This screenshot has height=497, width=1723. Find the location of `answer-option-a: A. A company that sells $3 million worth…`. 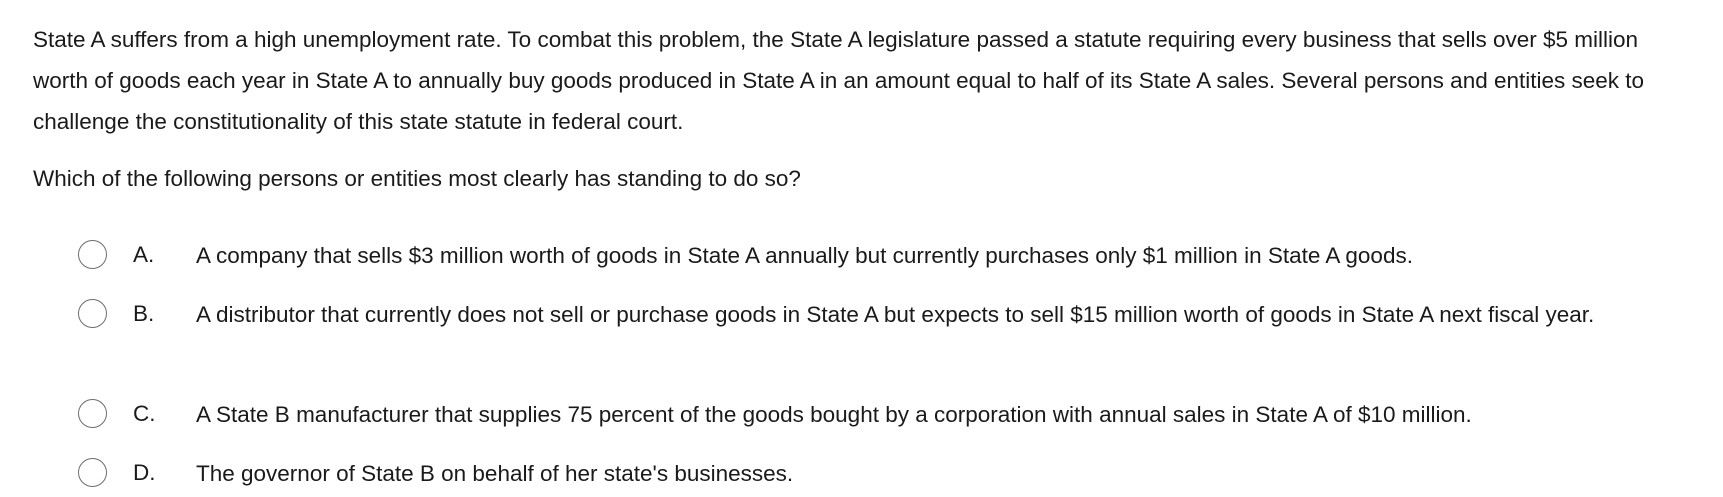

answer-option-a: A. A company that sells $3 million worth… is located at coordinates (898, 255).